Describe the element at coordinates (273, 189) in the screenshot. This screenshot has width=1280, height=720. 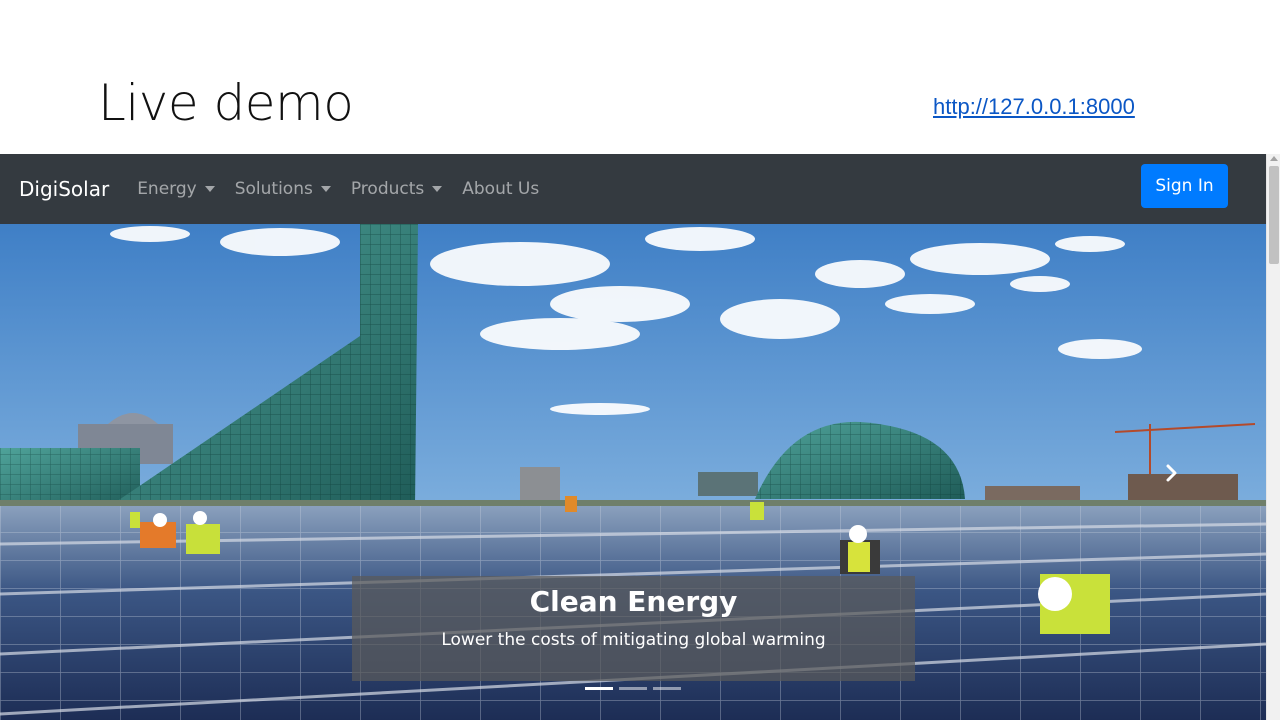
I see `nav-item-label: Solutions` at that location.